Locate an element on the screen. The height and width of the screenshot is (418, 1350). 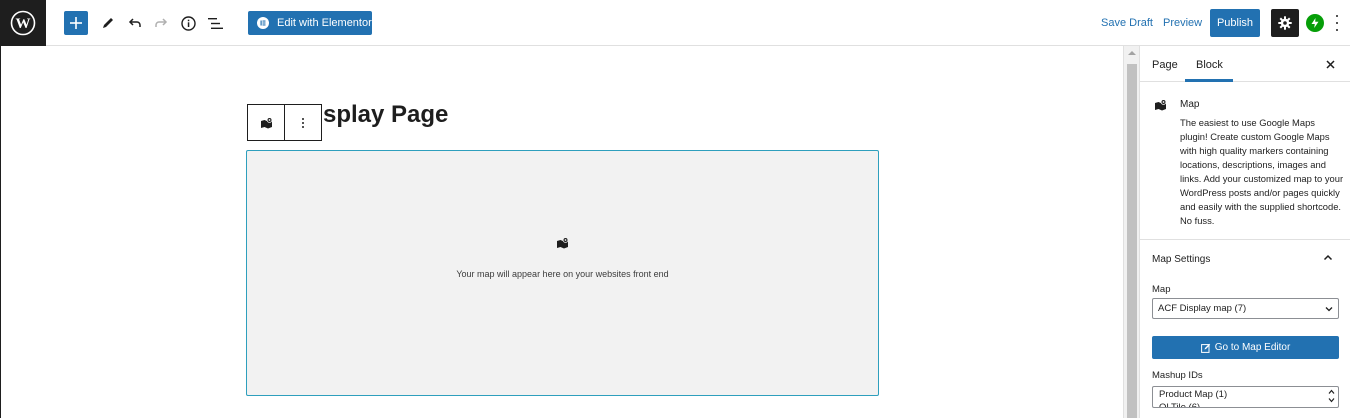
block-type-button is located at coordinates (266, 122).